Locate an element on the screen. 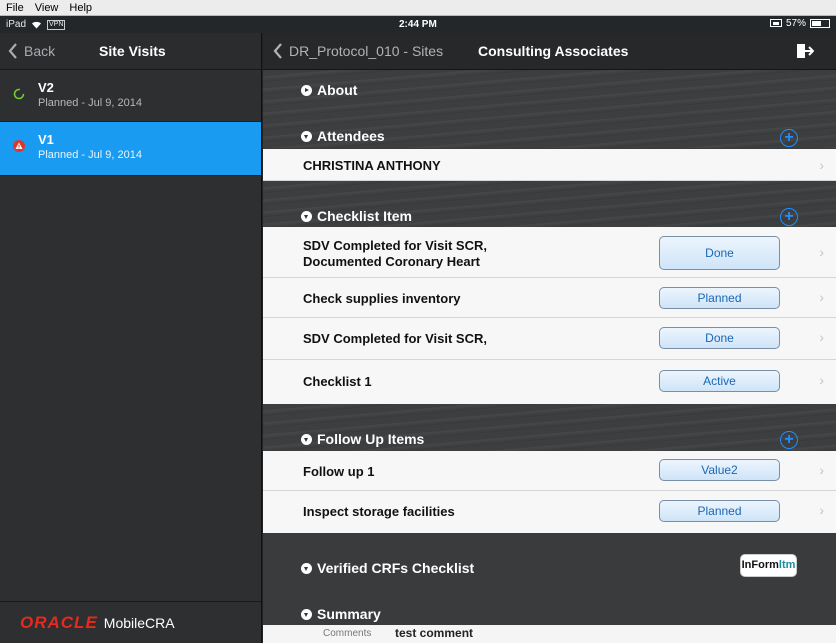  attendee-row: CHRISTINA ANTHONY › is located at coordinates (549, 165).